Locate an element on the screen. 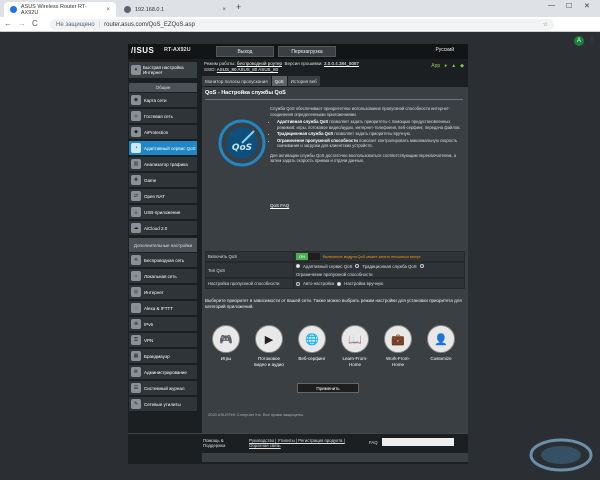 The width and height of the screenshot is (600, 480). sidebar-item-lan: ⌂ Локальная сеть is located at coordinates (163, 276).